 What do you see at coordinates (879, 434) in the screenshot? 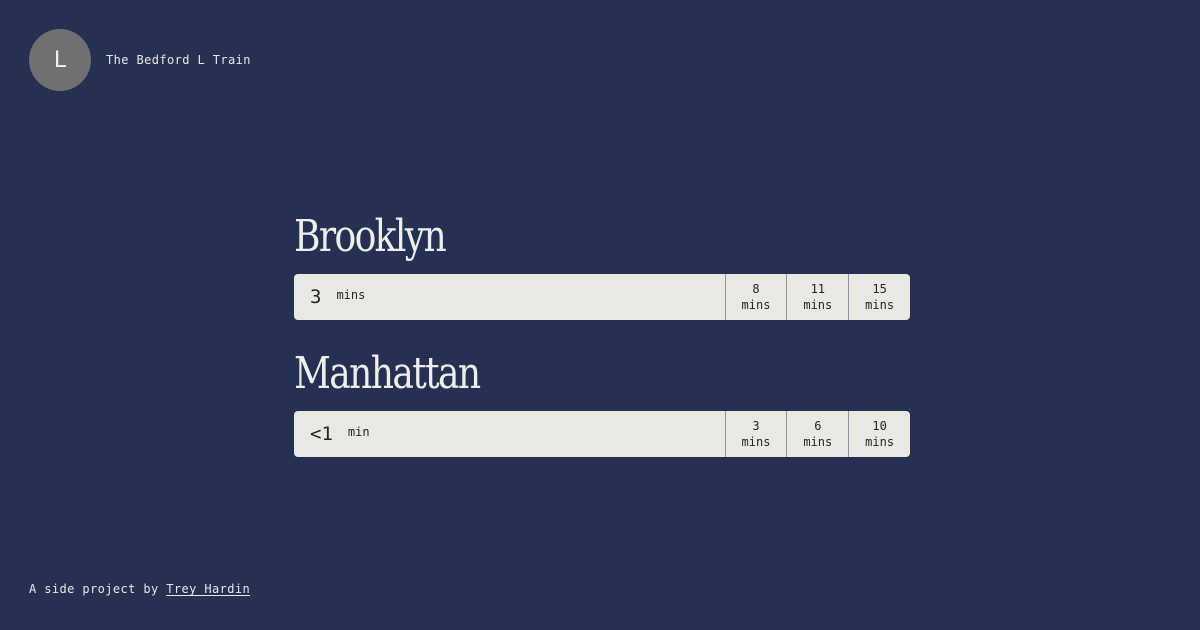
I see `later-train: 10 mins` at bounding box center [879, 434].